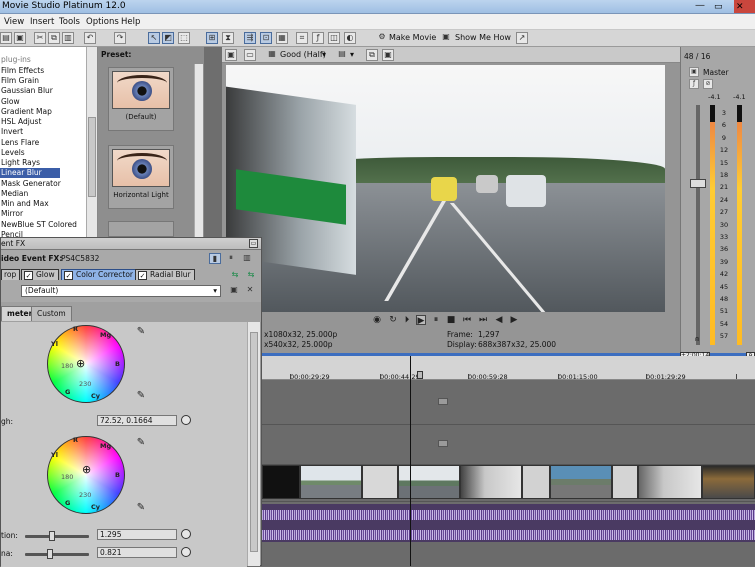  I want to click on selection-tool-button: ⬚, so click(184, 38).